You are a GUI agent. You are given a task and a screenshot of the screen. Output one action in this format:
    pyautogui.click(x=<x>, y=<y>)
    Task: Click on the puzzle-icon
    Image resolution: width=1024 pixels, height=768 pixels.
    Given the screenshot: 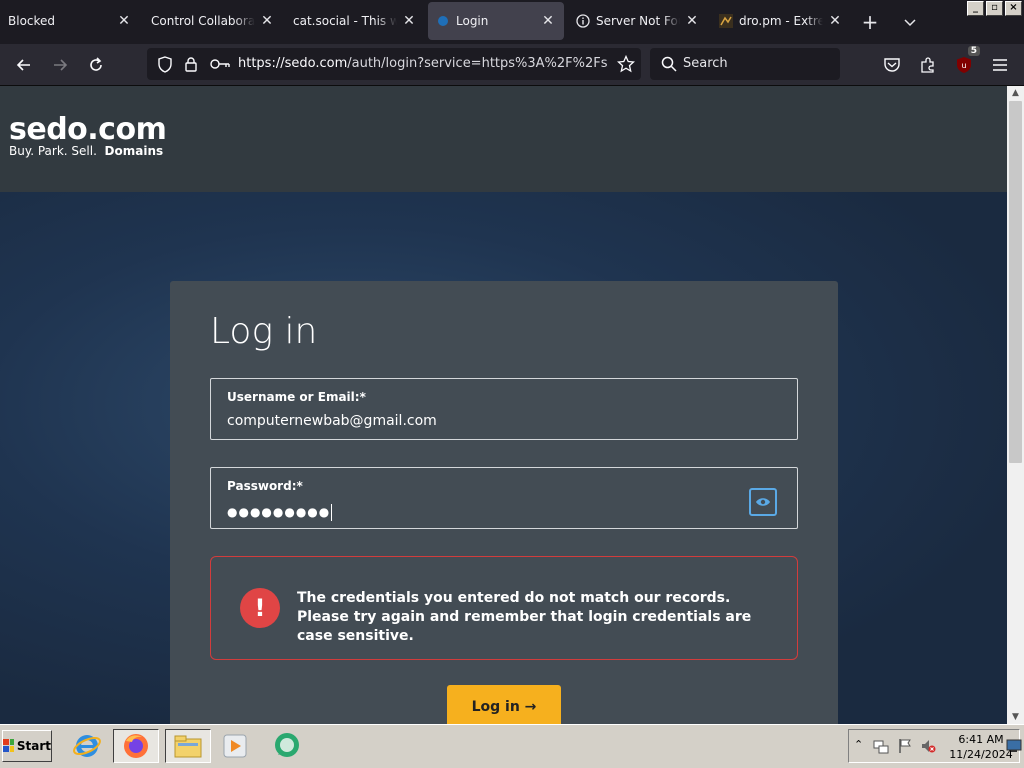 What is the action you would take?
    pyautogui.click(x=927, y=65)
    